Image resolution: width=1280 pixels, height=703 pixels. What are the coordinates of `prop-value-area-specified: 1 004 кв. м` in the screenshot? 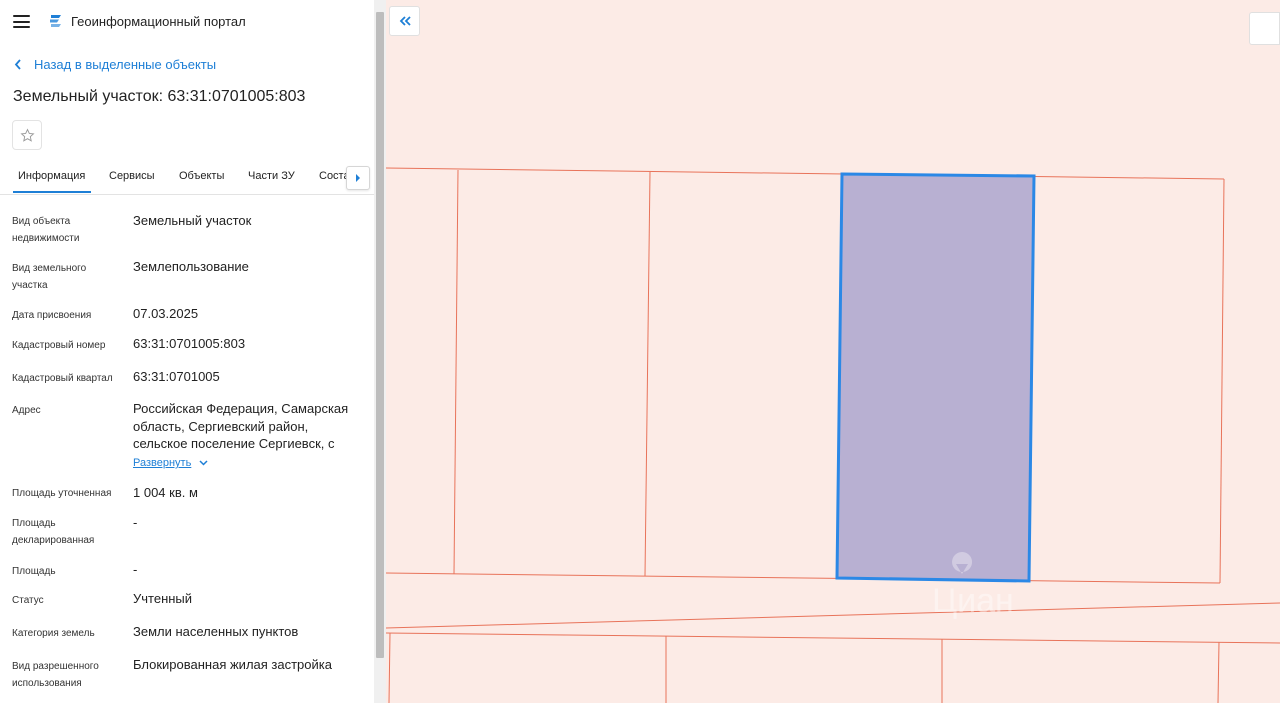 It's located at (165, 492).